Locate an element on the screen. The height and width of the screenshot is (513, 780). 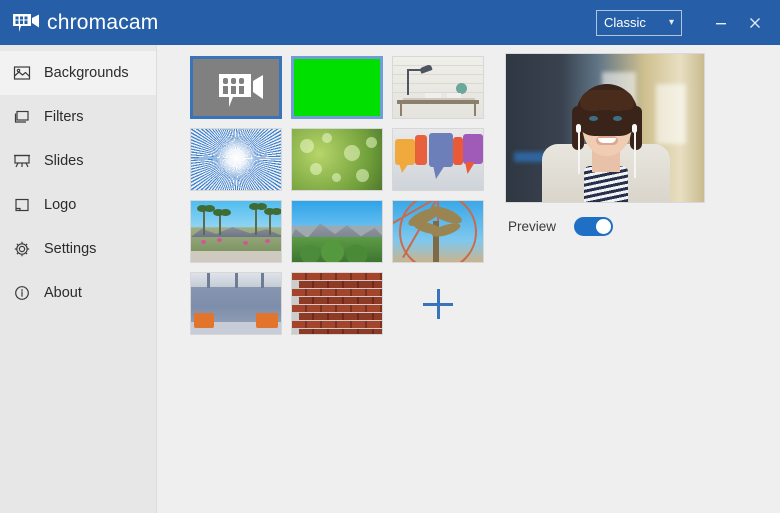
background-tile-green-screen is located at coordinates (337, 87).